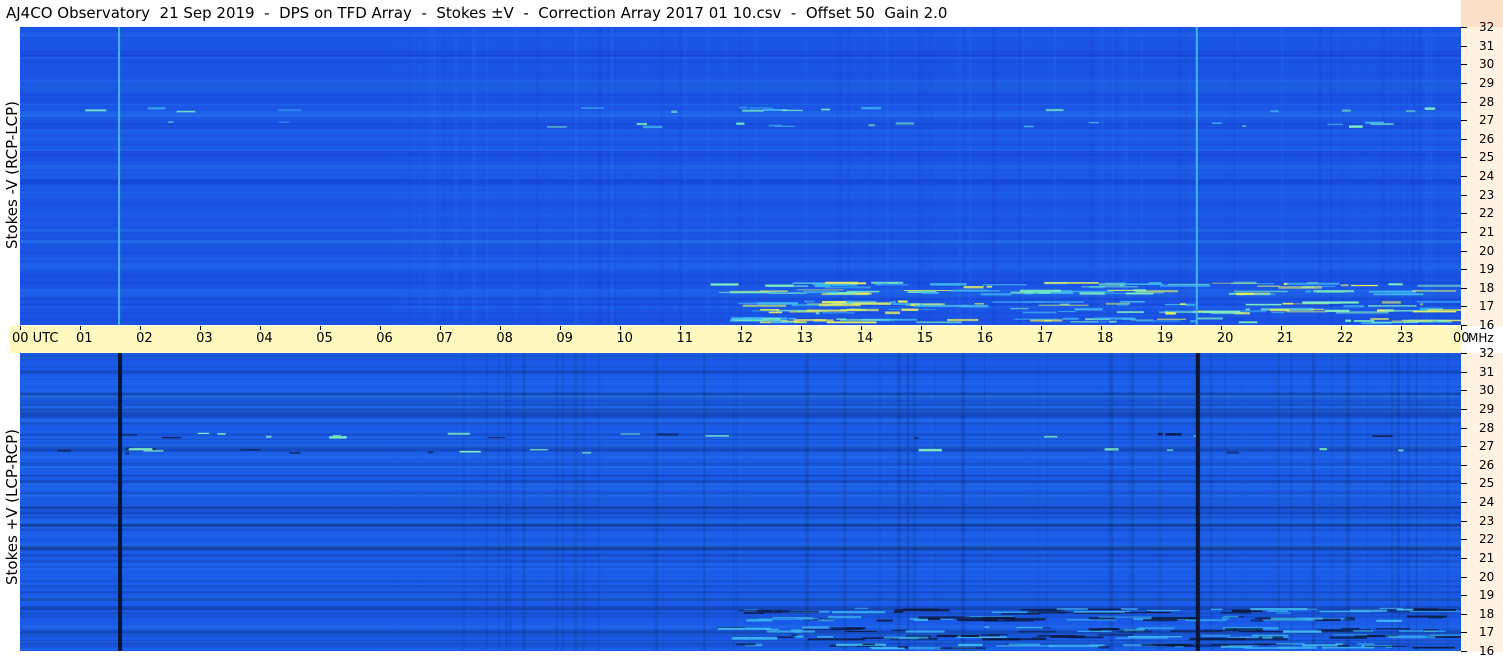 The height and width of the screenshot is (672, 1503). I want to click on time-tick-mark, so click(1281, 328).